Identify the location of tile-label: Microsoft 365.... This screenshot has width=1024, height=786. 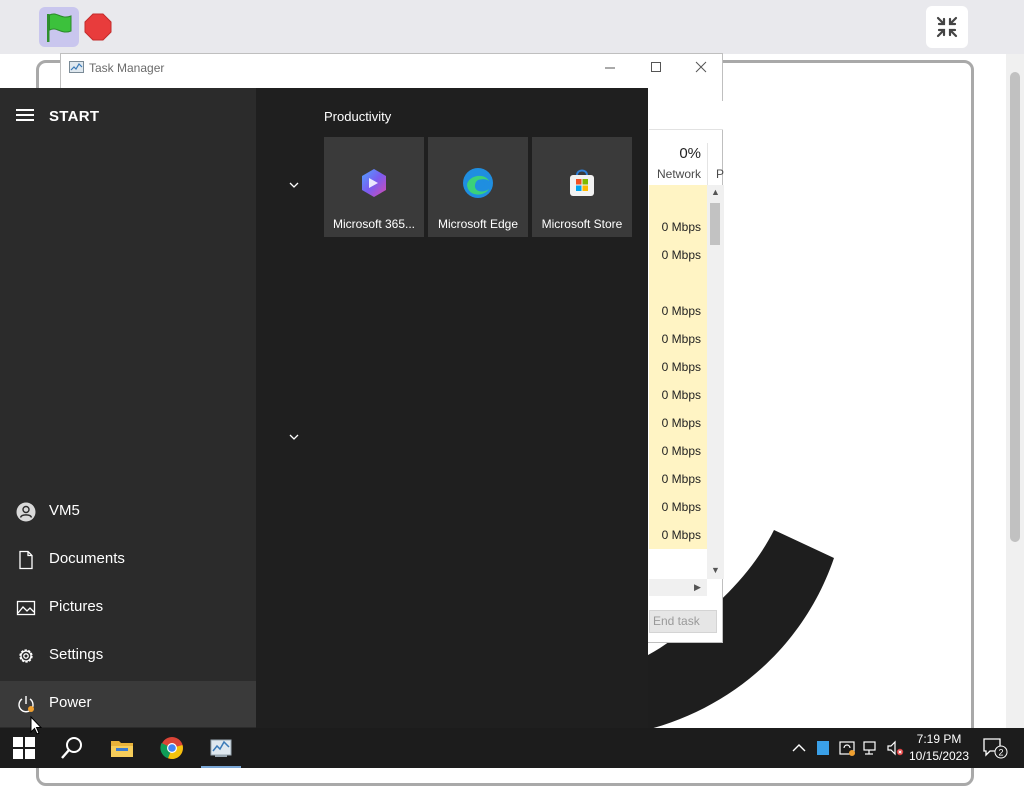
(374, 224).